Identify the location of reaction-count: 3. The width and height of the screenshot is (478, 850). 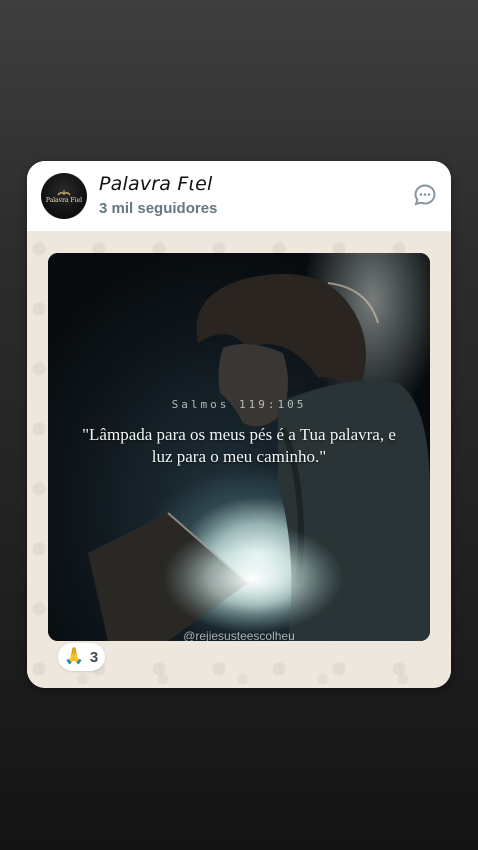
(94, 657).